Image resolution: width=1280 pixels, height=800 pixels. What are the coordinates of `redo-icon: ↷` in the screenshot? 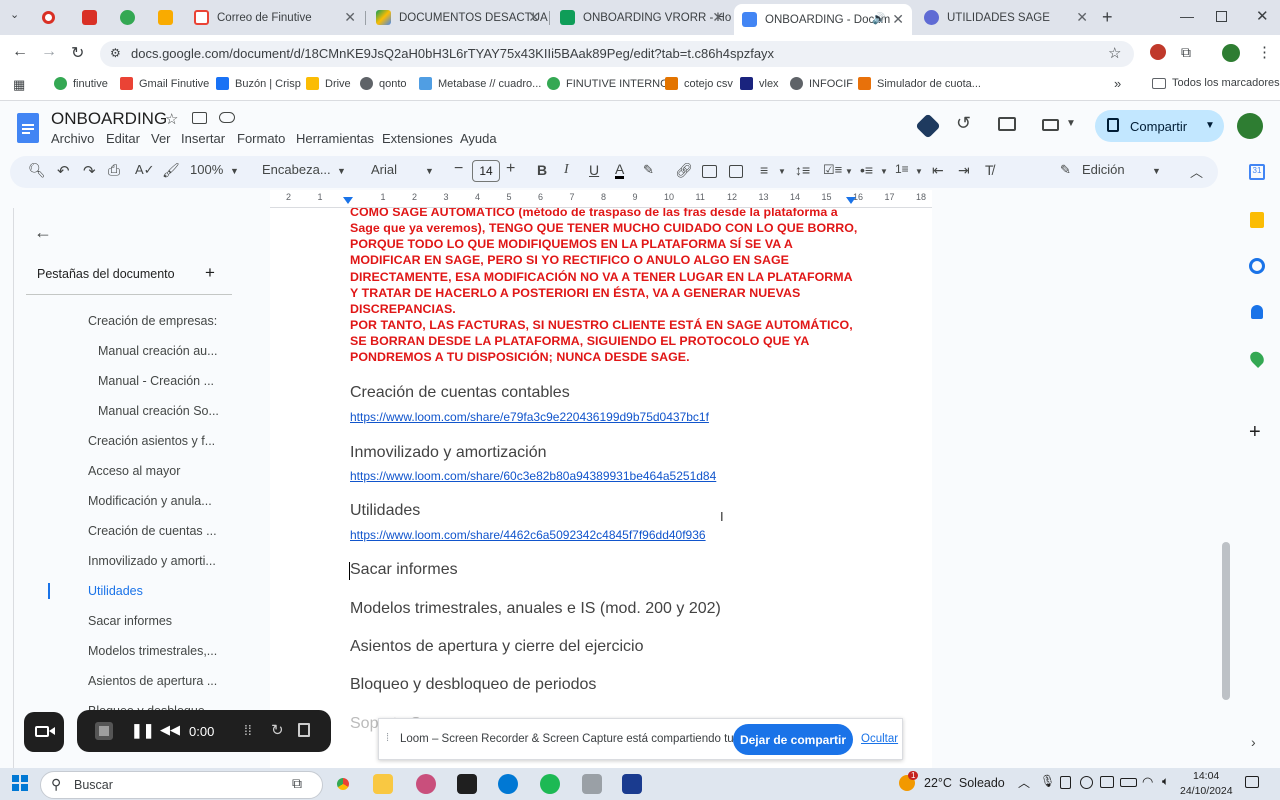 It's located at (89, 171).